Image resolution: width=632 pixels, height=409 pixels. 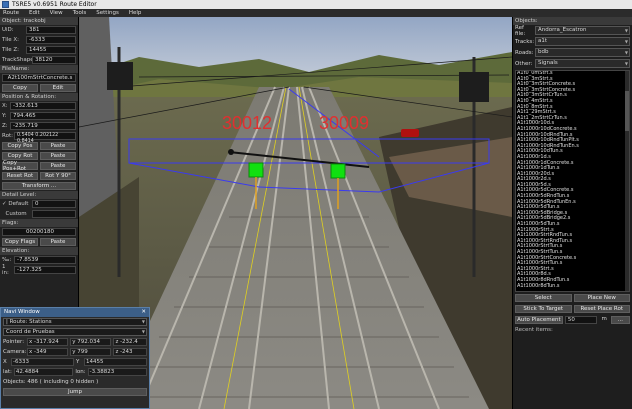 What do you see at coordinates (5, 4) in the screenshot?
I see `app-icon` at bounding box center [5, 4].